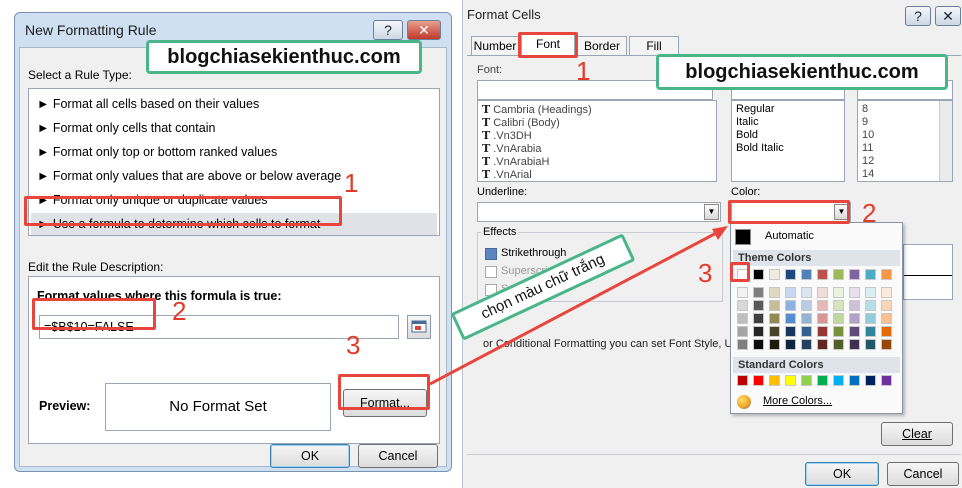 The height and width of the screenshot is (488, 962). Describe the element at coordinates (515, 161) in the screenshot. I see `list-item: T .VnArabiaH` at that location.